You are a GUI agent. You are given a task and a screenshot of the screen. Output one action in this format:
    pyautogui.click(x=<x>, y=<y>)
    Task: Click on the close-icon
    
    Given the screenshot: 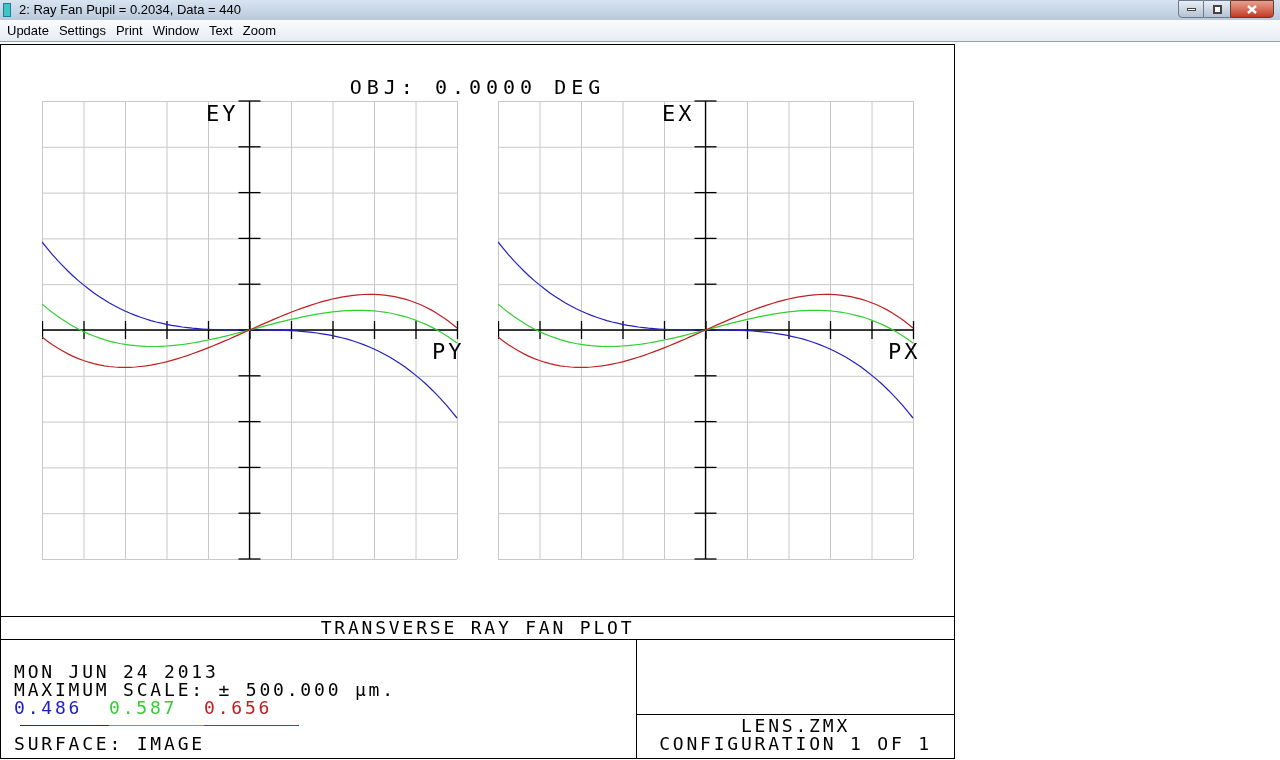 What is the action you would take?
    pyautogui.click(x=1252, y=9)
    